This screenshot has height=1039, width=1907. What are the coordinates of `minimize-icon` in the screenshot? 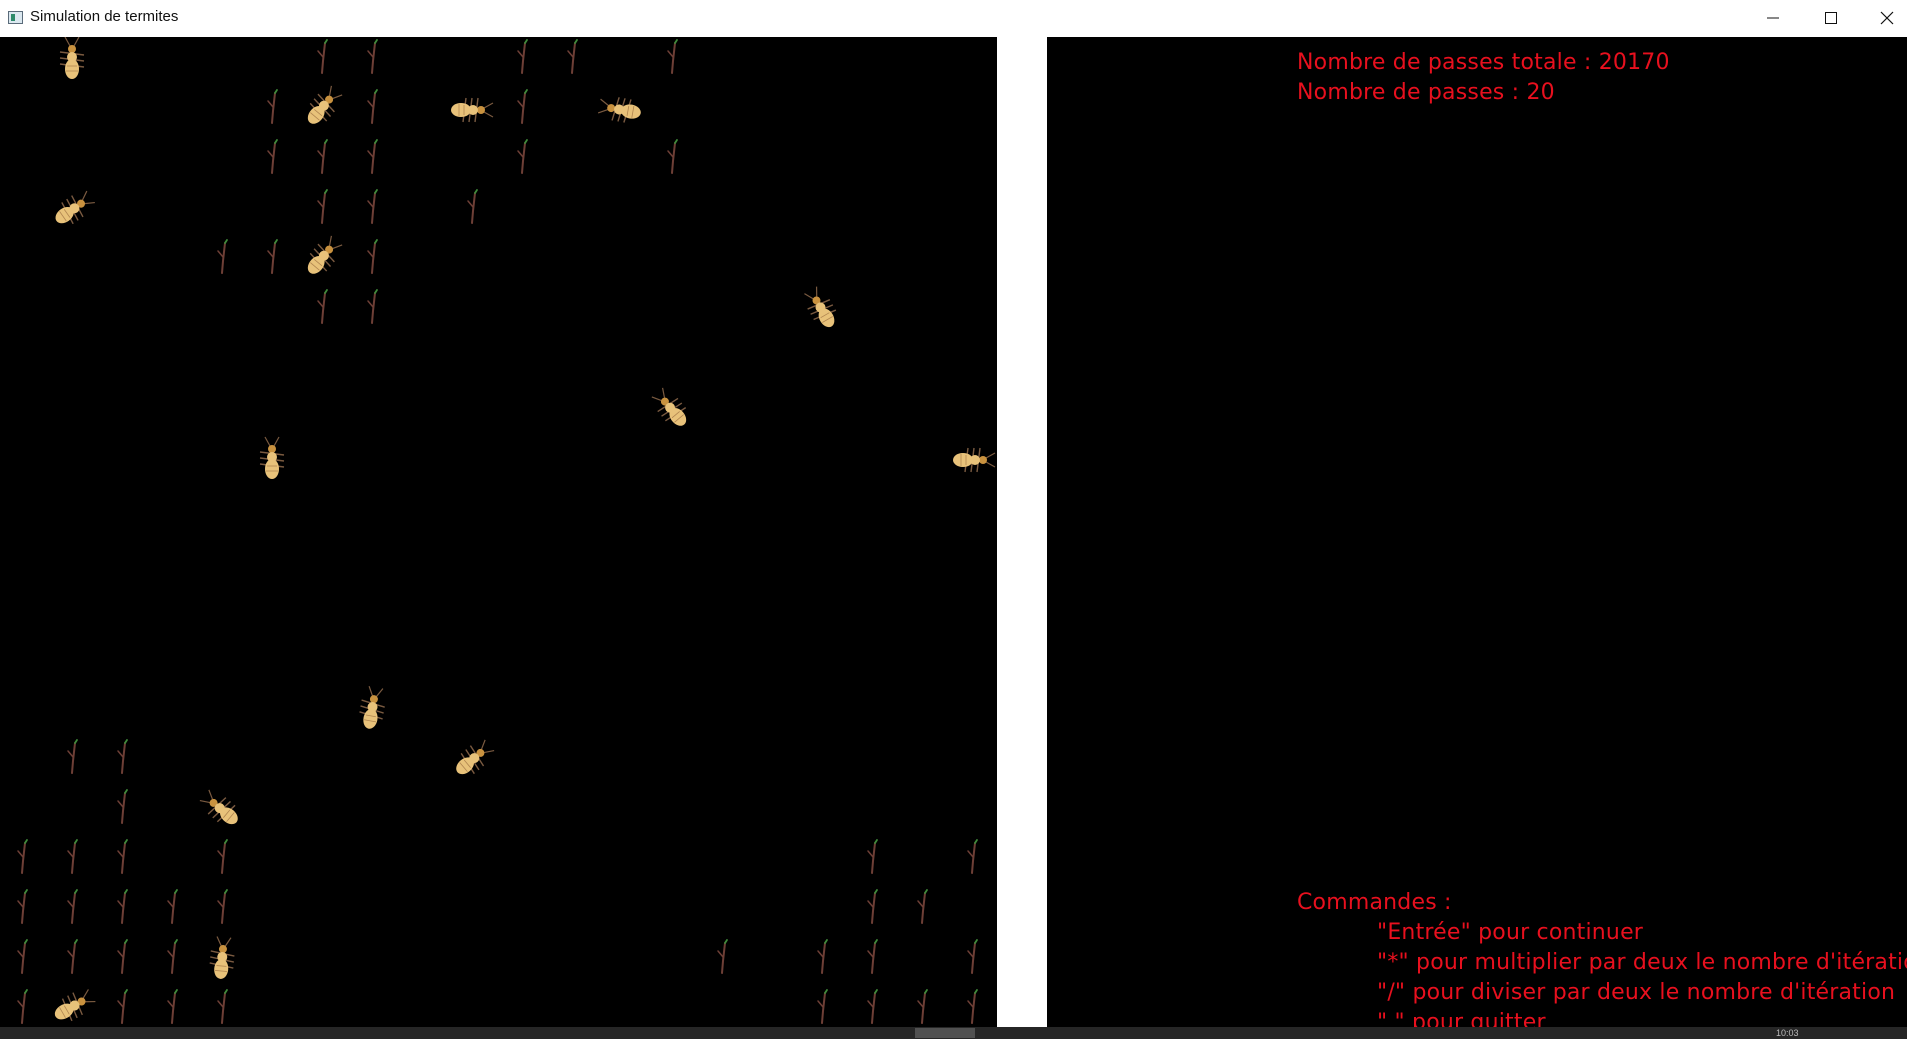 It's located at (1773, 18).